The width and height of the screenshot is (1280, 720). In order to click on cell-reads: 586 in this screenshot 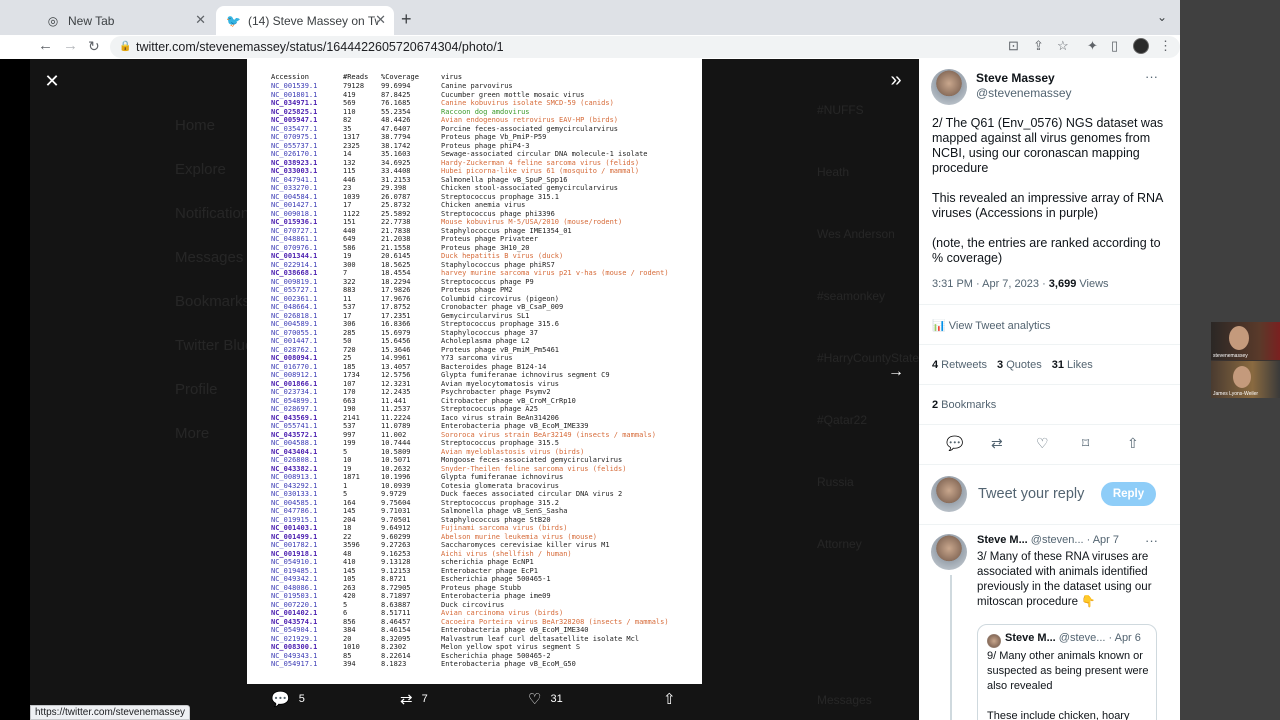, I will do `click(349, 247)`.